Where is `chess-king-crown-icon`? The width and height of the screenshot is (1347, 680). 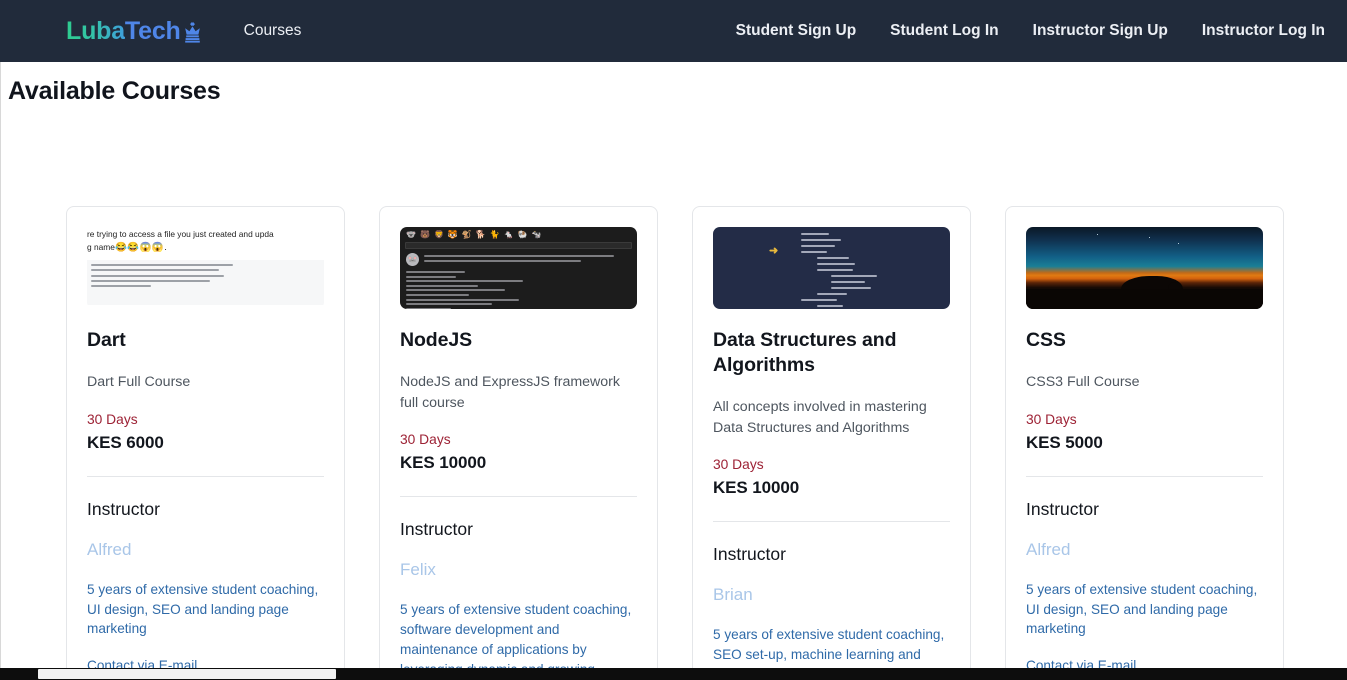 chess-king-crown-icon is located at coordinates (192, 32).